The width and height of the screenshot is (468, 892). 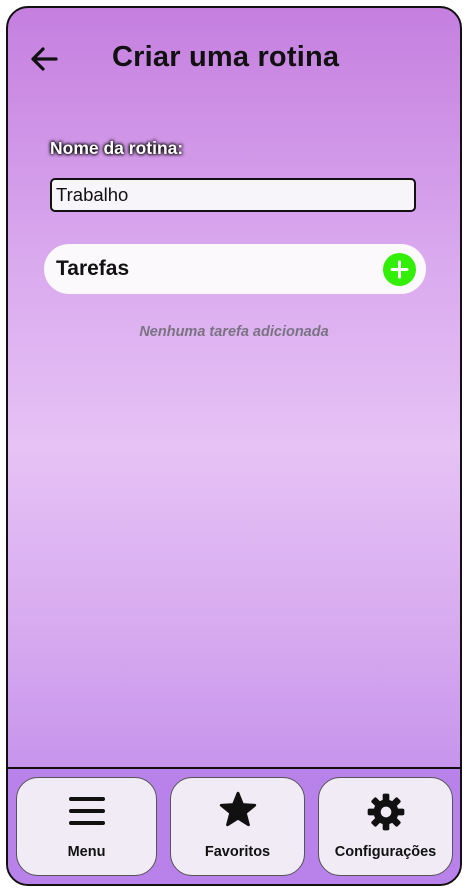 I want to click on gear-icon, so click(x=385, y=812).